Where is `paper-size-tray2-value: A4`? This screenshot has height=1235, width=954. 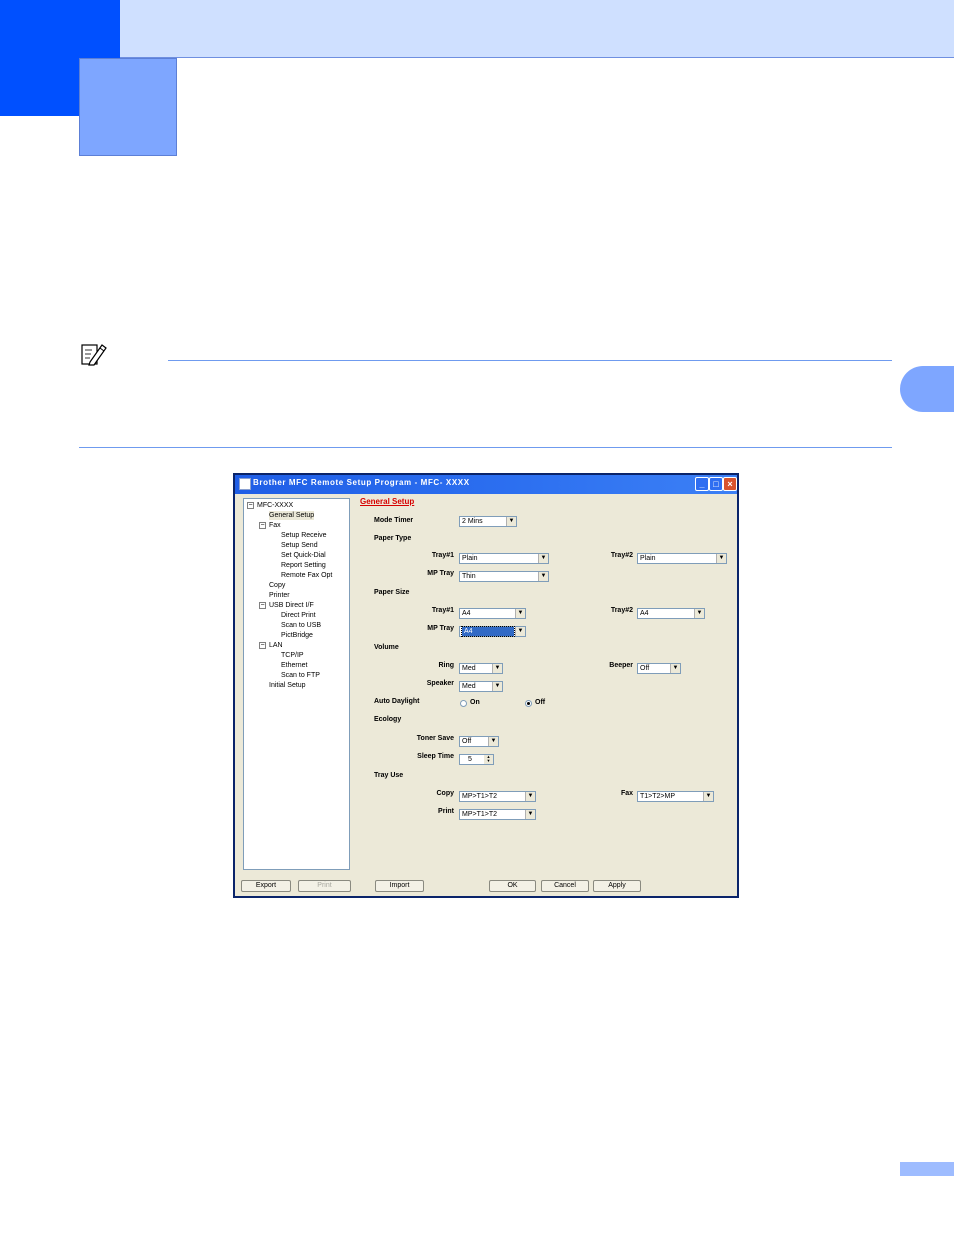
paper-size-tray2-value: A4 is located at coordinates (644, 613).